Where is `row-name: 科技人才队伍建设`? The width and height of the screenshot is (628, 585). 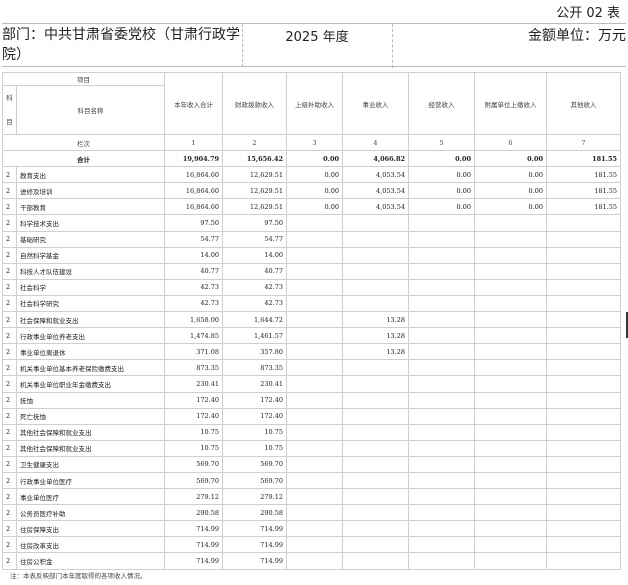
row-name: 科技人才队伍建设 is located at coordinates (90, 271).